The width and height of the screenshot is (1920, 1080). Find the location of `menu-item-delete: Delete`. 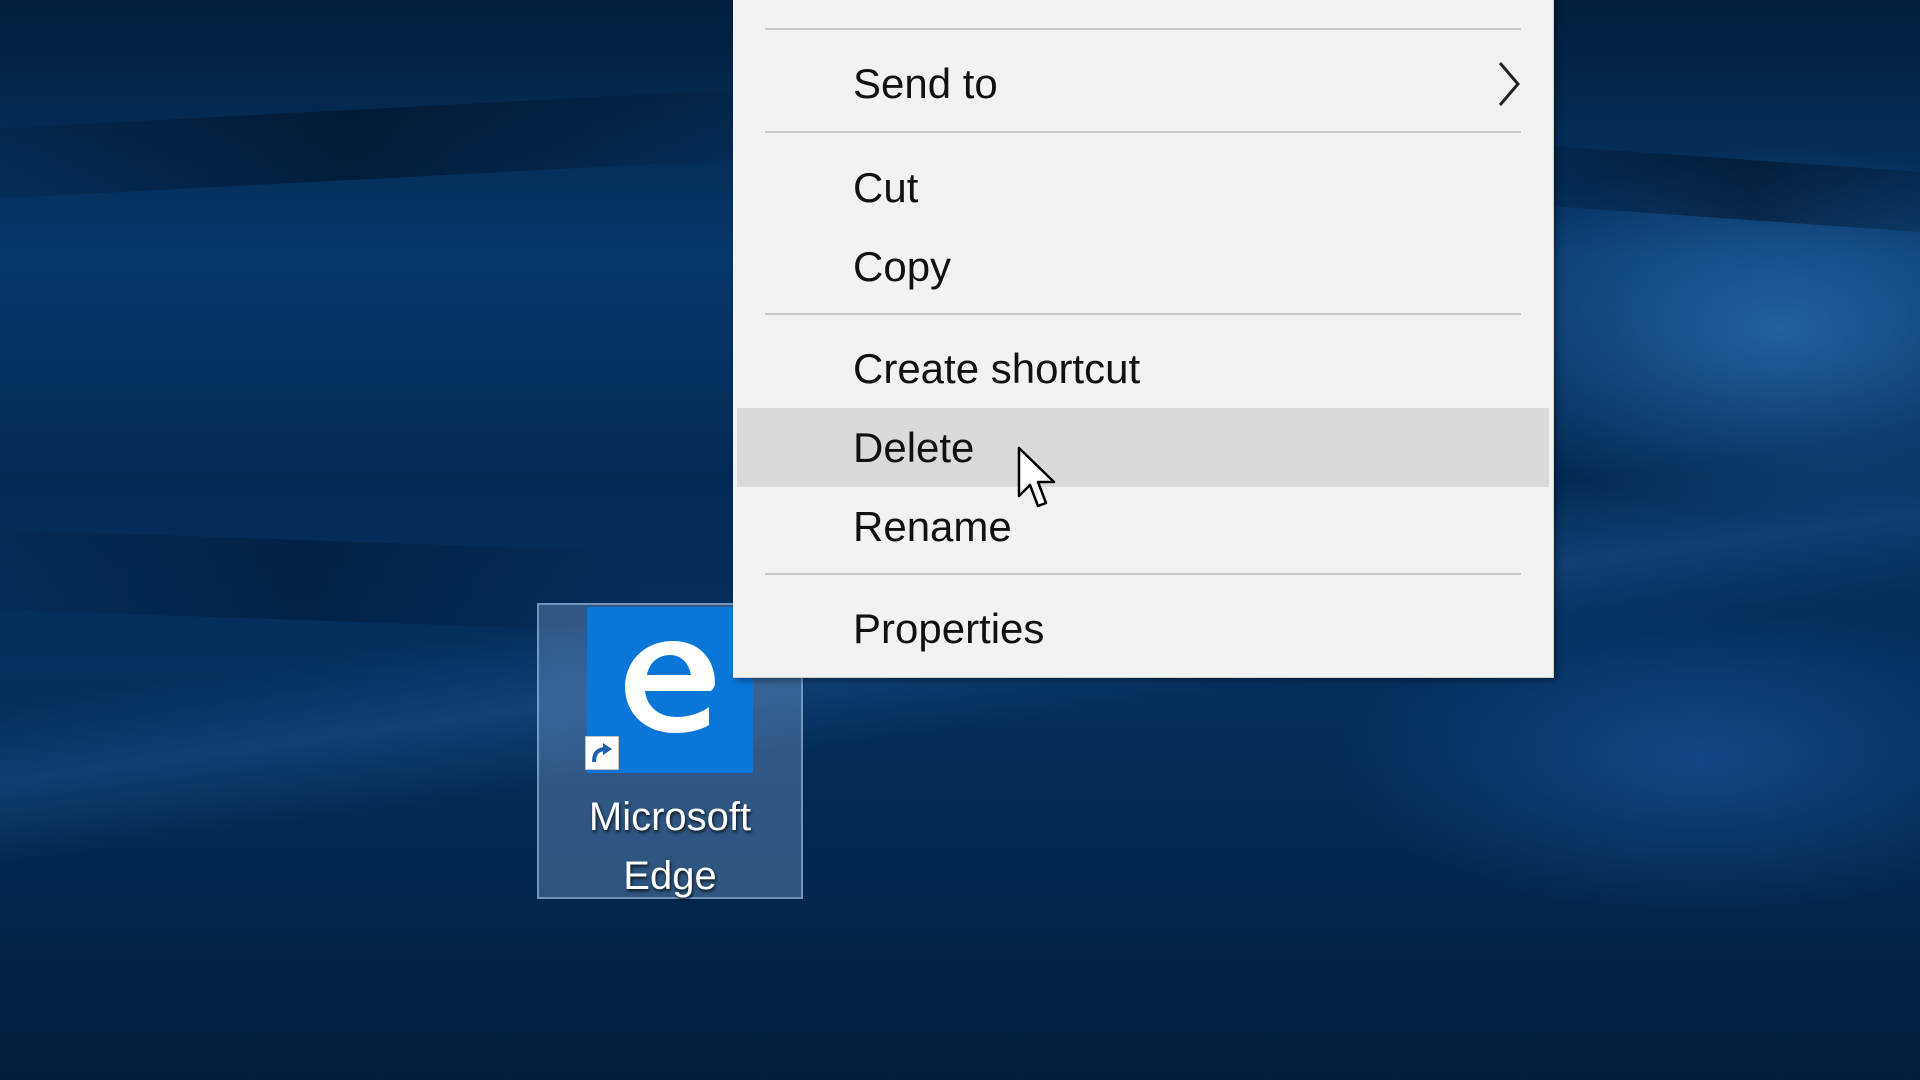

menu-item-delete: Delete is located at coordinates (1143, 447).